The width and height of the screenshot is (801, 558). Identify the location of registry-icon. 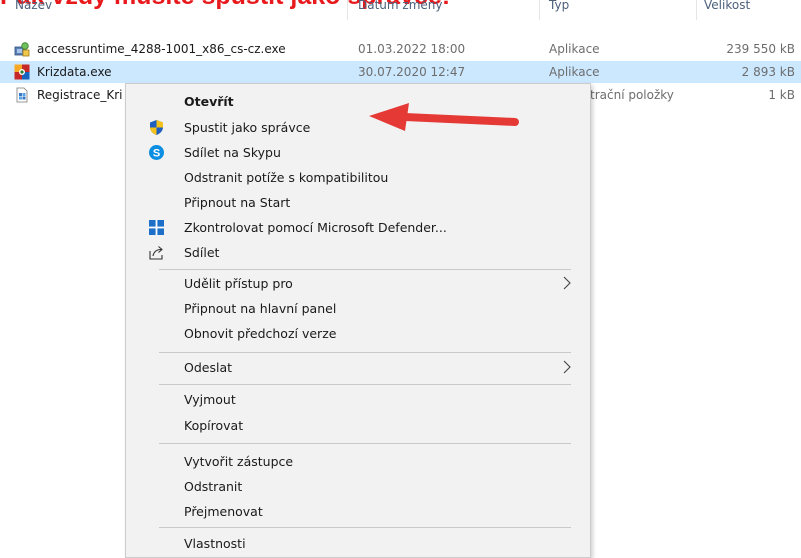
(22, 95).